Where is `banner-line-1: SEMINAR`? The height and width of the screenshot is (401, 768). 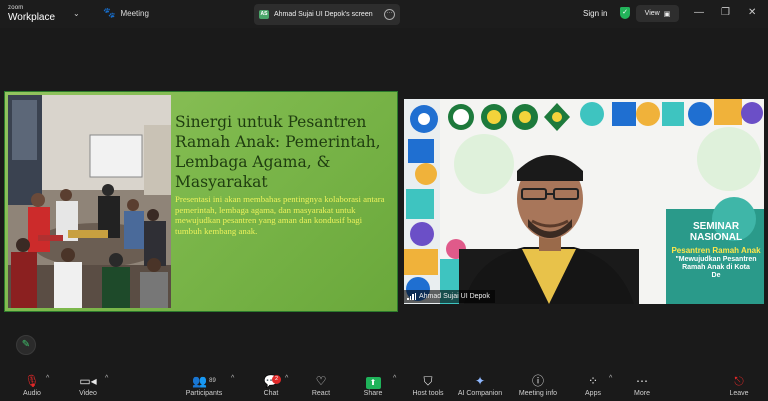 banner-line-1: SEMINAR is located at coordinates (716, 226).